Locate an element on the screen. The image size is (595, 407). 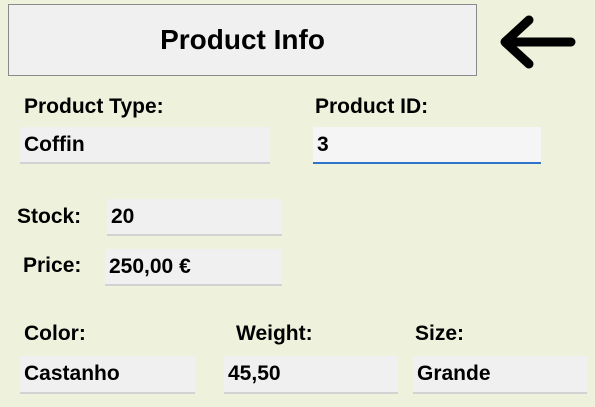
page-title: Product Info is located at coordinates (242, 39).